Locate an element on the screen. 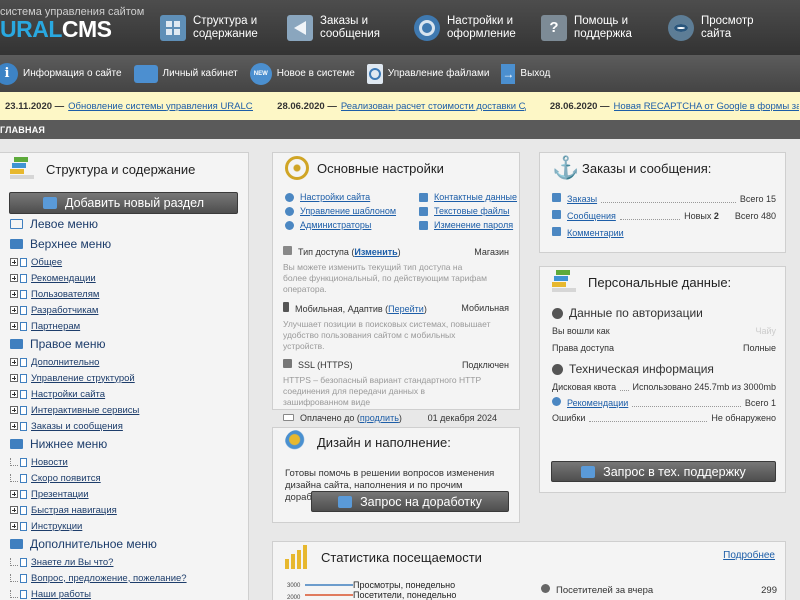  server-icon is located at coordinates (557, 369).